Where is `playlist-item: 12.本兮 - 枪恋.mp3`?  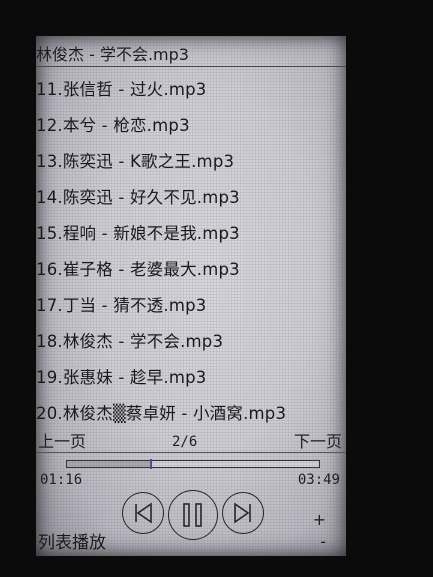 playlist-item: 12.本兮 - 枪恋.mp3 is located at coordinates (191, 126).